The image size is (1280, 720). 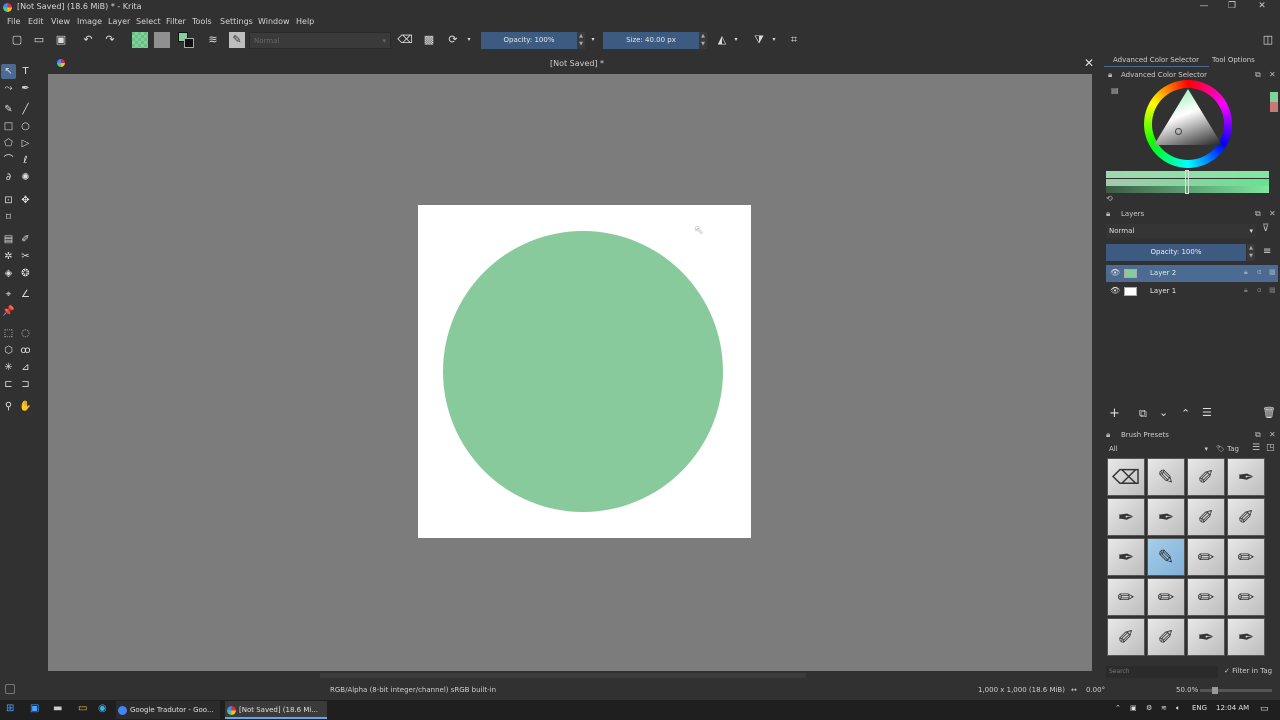 What do you see at coordinates (25, 126) in the screenshot?
I see `ellipse-tool-icon: ○` at bounding box center [25, 126].